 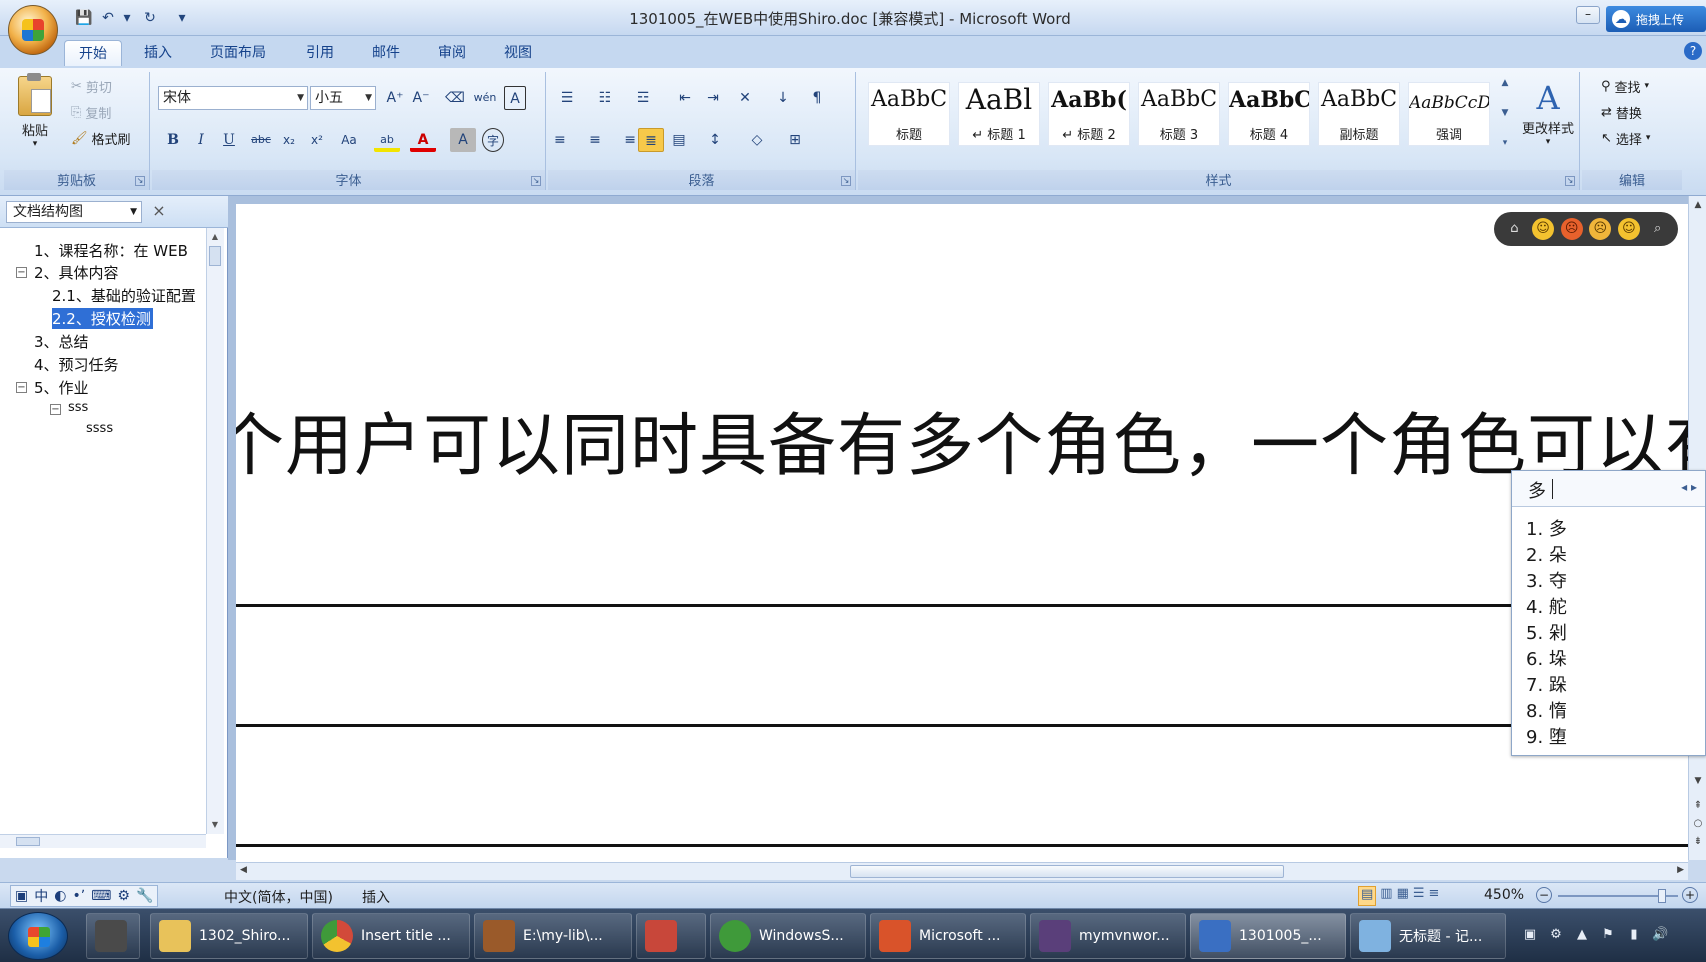 I want to click on align-right-icon: ≡, so click(x=623, y=140).